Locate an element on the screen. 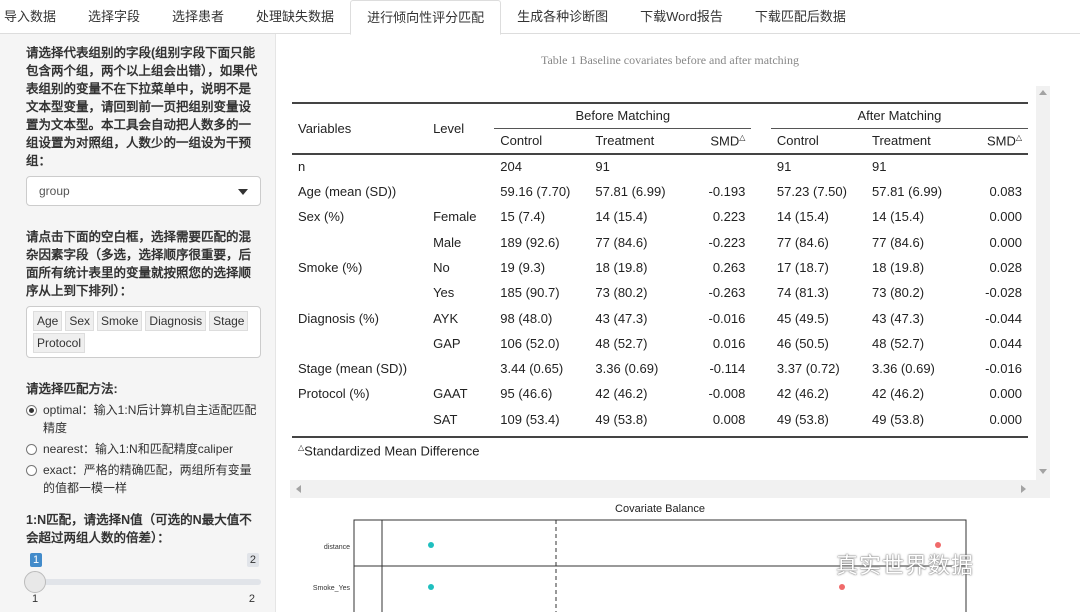 The height and width of the screenshot is (612, 1080). confounder-chip: Smoke is located at coordinates (120, 321).